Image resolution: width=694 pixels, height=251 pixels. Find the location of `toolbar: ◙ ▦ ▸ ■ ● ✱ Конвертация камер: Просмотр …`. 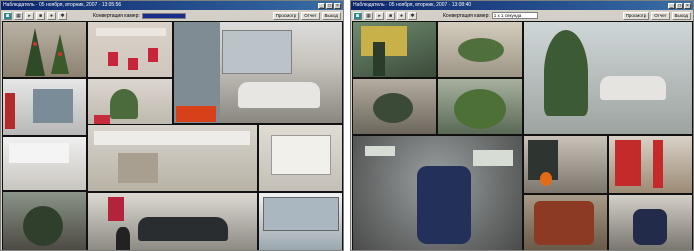

toolbar: ◙ ▦ ▸ ■ ● ✱ Конвертация камер: Просмотр … is located at coordinates (172, 15).